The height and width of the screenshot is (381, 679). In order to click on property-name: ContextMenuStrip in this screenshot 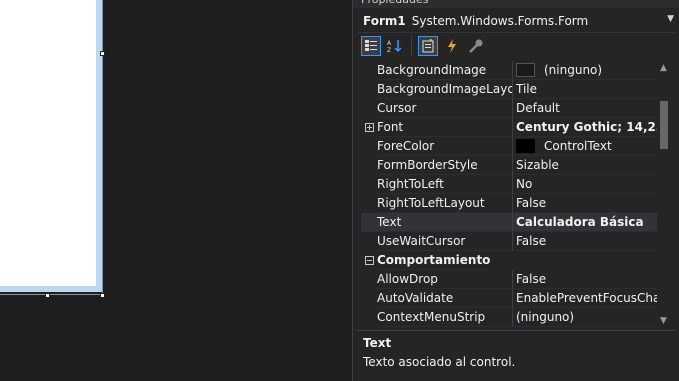, I will do `click(445, 317)`.